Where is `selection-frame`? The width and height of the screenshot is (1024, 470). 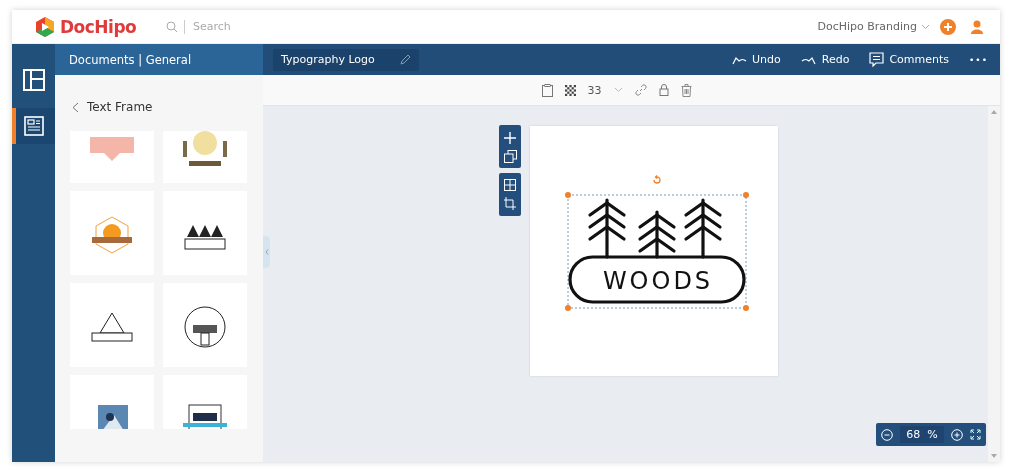
selection-frame is located at coordinates (657, 251).